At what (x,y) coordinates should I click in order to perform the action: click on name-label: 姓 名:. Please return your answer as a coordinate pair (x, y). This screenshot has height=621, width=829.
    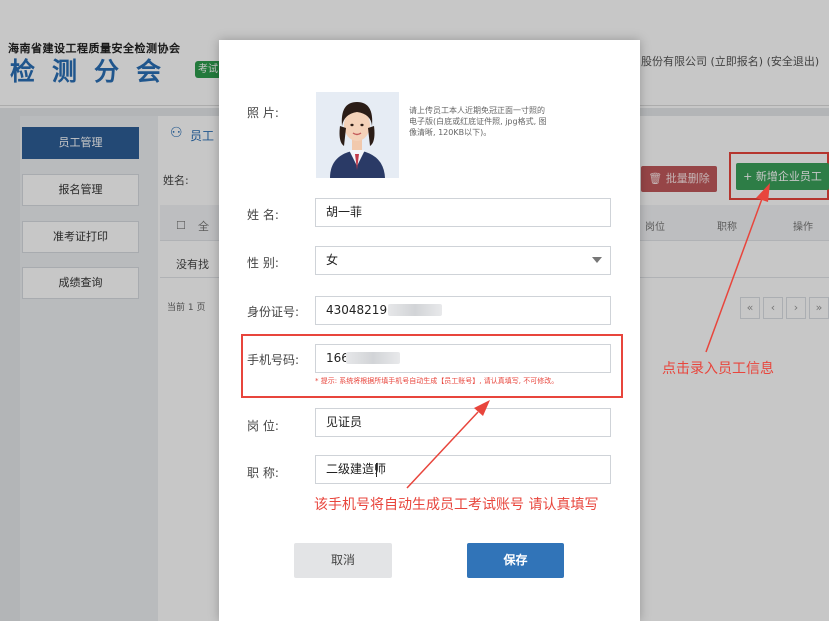
    Looking at the image, I should click on (263, 215).